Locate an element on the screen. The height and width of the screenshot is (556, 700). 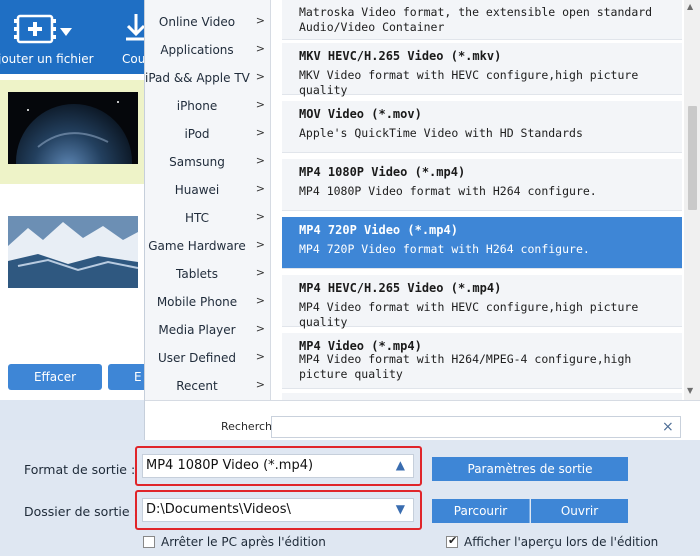
shutdown-label: Arrêter le PC après l'édition is located at coordinates (243, 542).